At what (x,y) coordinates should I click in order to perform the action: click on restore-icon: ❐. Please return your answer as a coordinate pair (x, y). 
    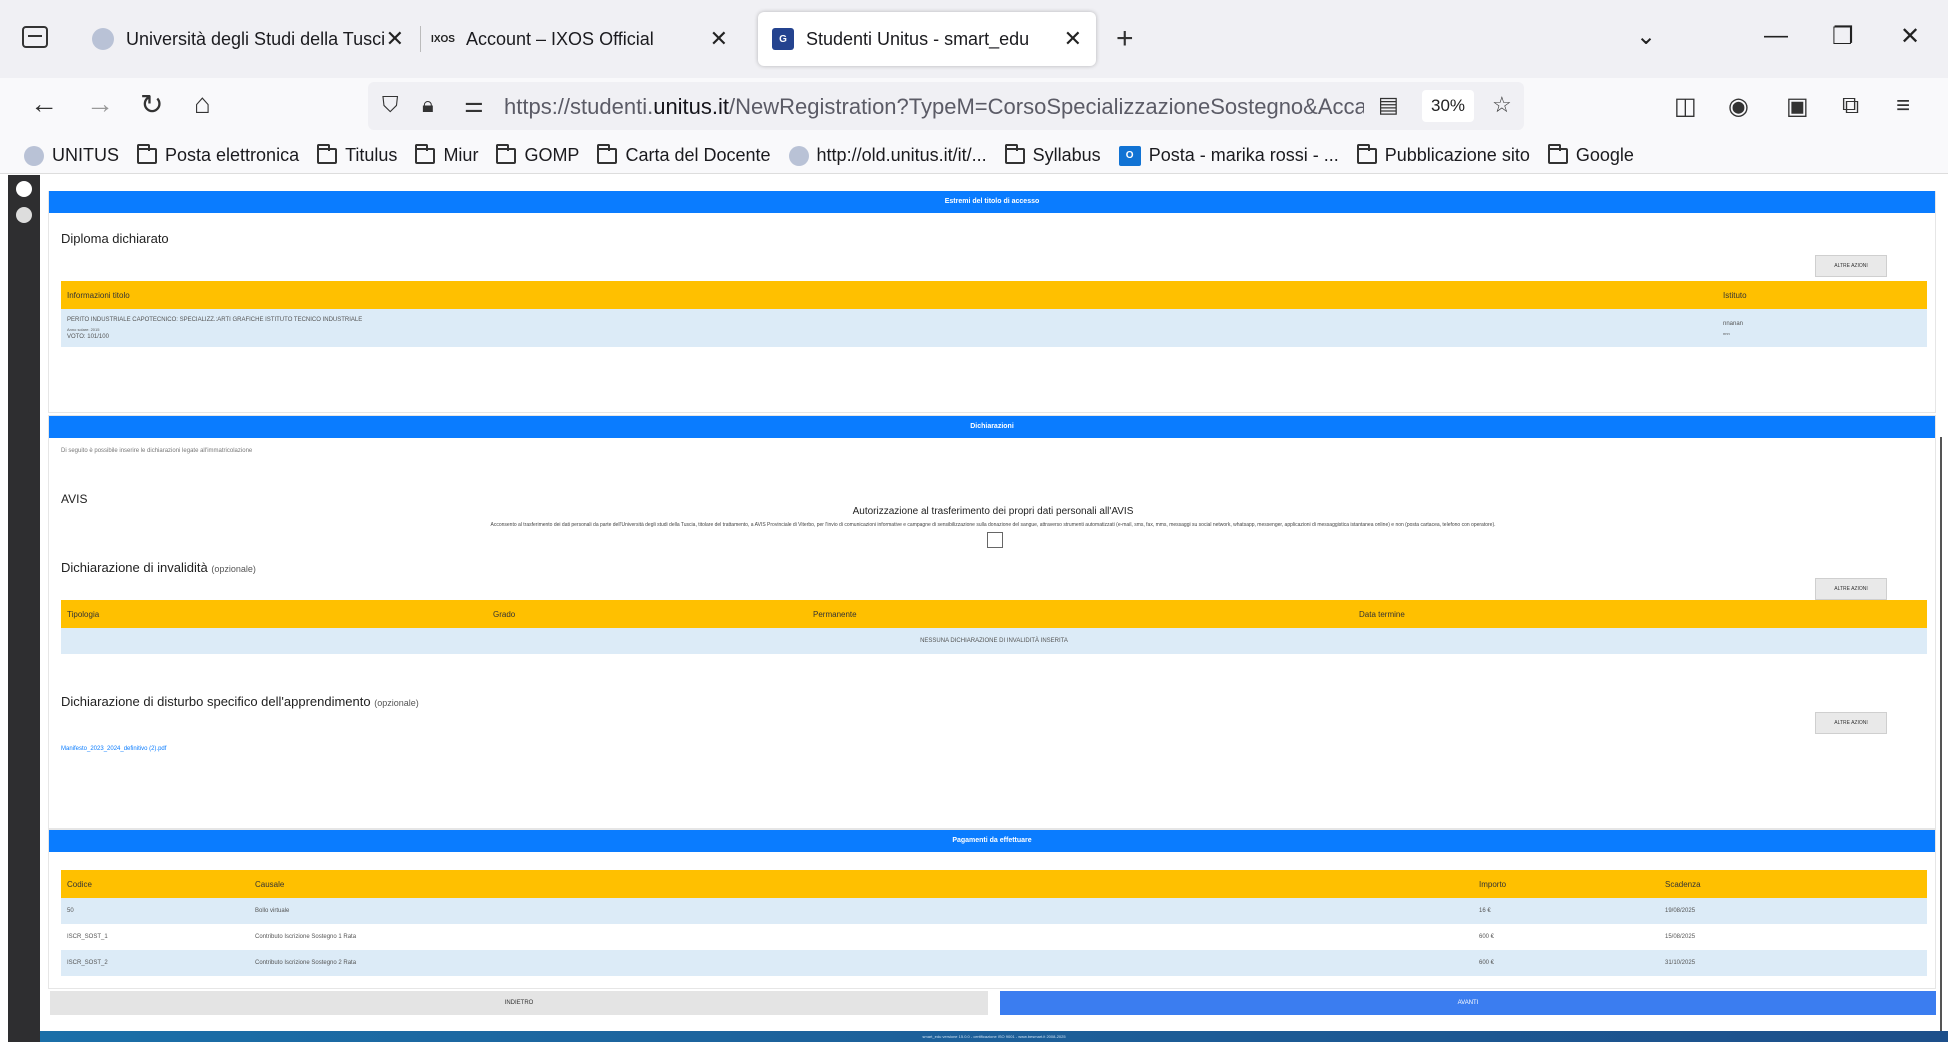
    Looking at the image, I should click on (1843, 36).